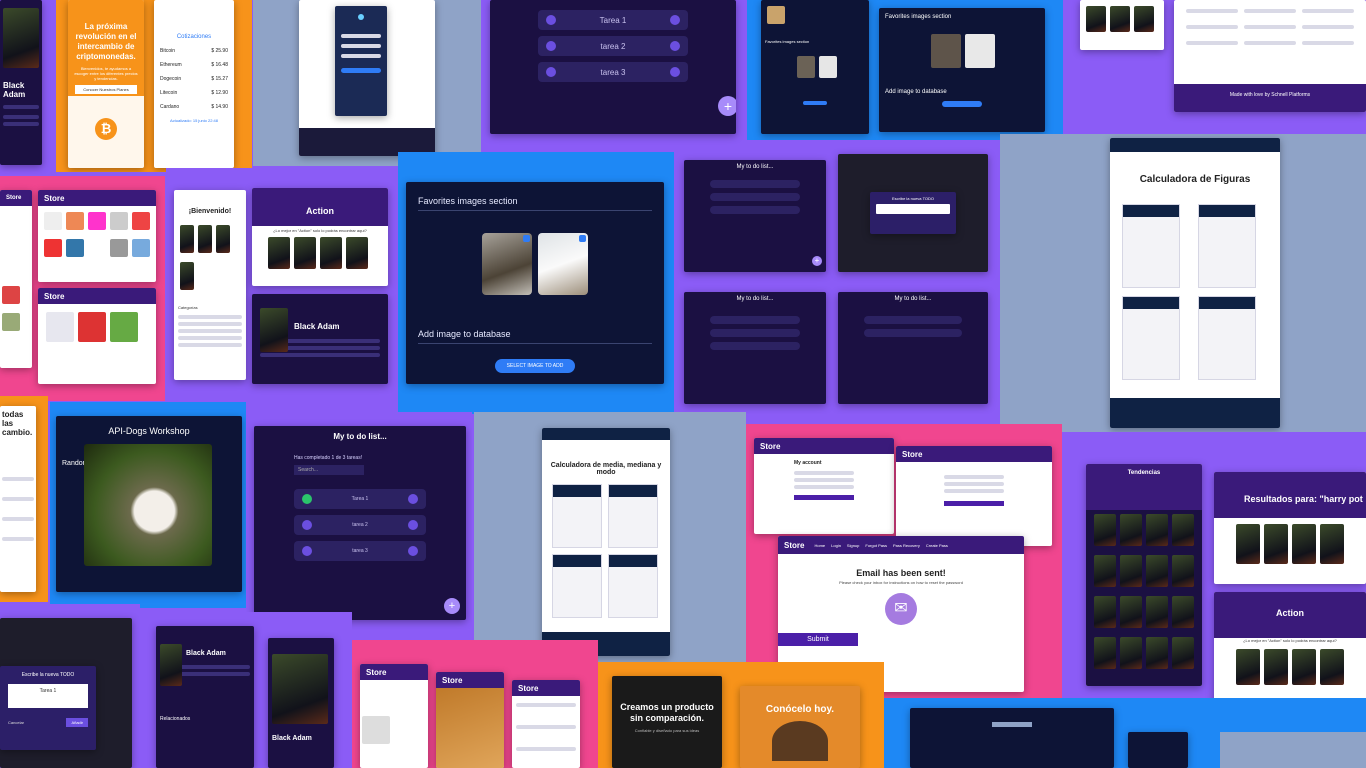 The image size is (1366, 768). I want to click on cancel-button: Cancelar, so click(16, 722).